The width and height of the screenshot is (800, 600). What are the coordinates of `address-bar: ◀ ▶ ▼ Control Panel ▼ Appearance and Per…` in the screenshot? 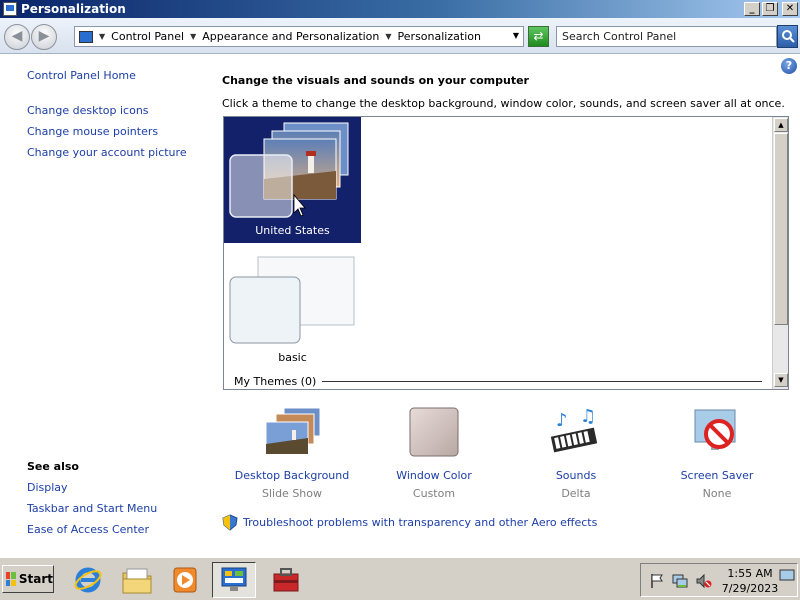 It's located at (400, 36).